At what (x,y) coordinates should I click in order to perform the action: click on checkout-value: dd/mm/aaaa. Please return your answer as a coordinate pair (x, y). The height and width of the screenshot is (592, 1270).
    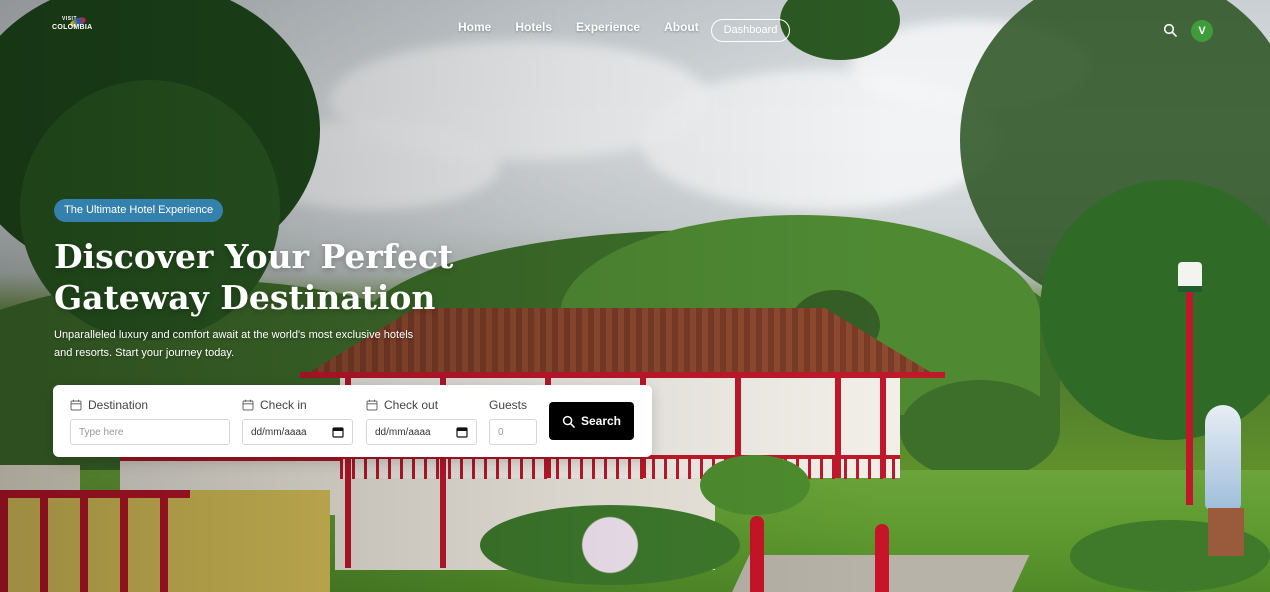
    Looking at the image, I should click on (403, 432).